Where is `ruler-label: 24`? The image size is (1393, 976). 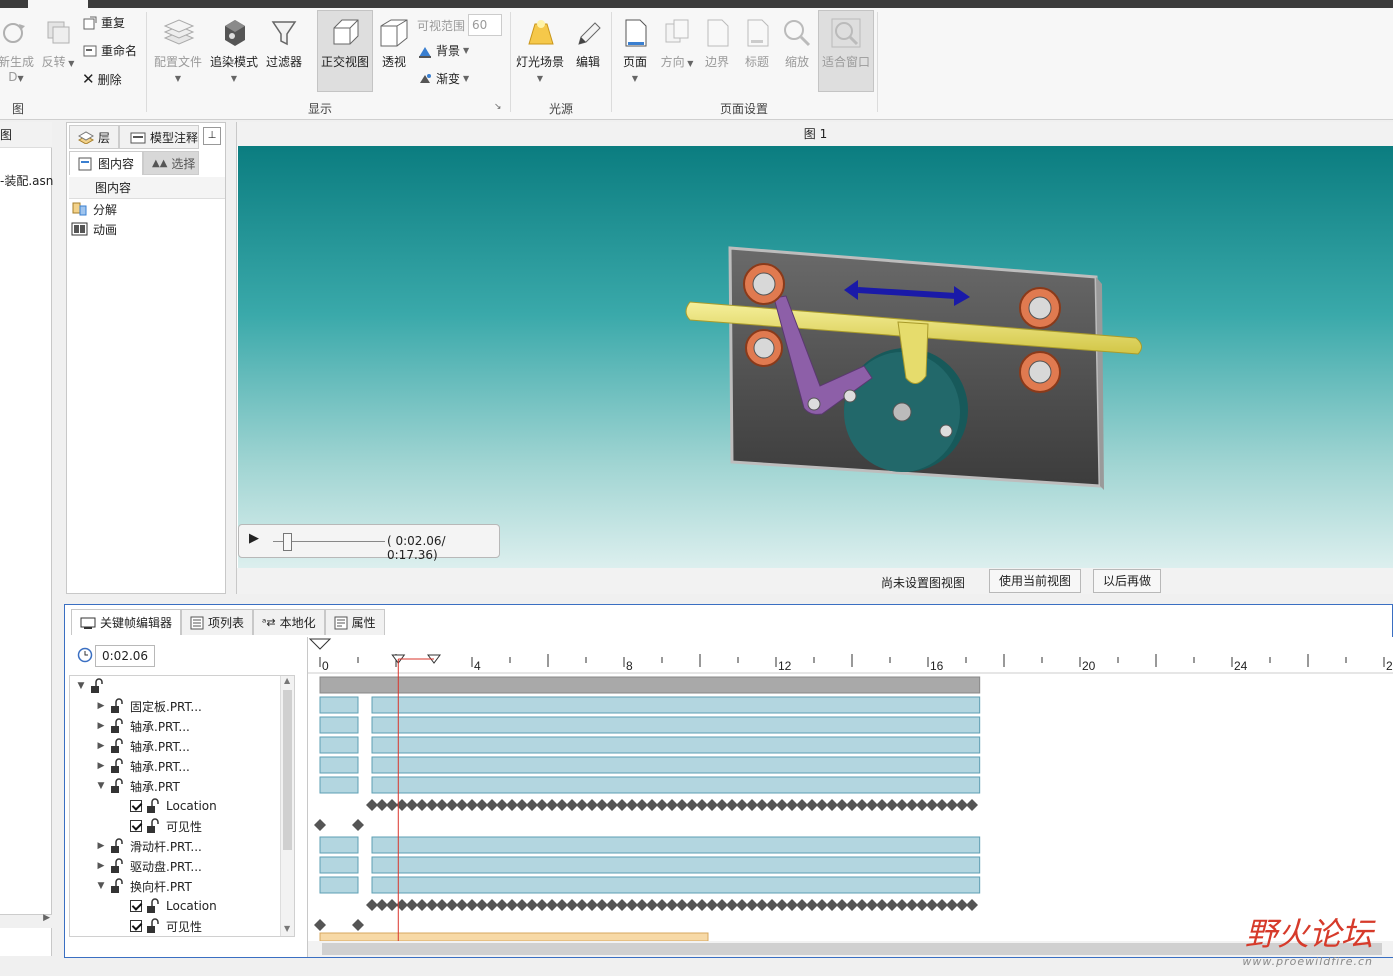 ruler-label: 24 is located at coordinates (1241, 666).